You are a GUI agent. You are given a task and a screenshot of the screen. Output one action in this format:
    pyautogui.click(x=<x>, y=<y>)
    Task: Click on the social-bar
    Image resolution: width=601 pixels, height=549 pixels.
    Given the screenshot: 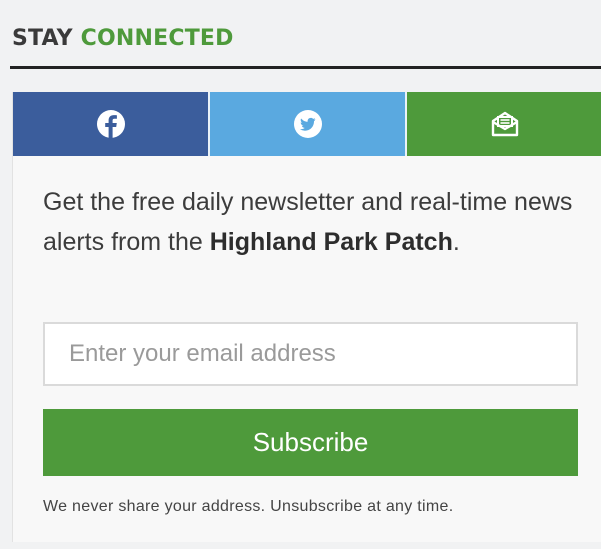 What is the action you would take?
    pyautogui.click(x=307, y=124)
    